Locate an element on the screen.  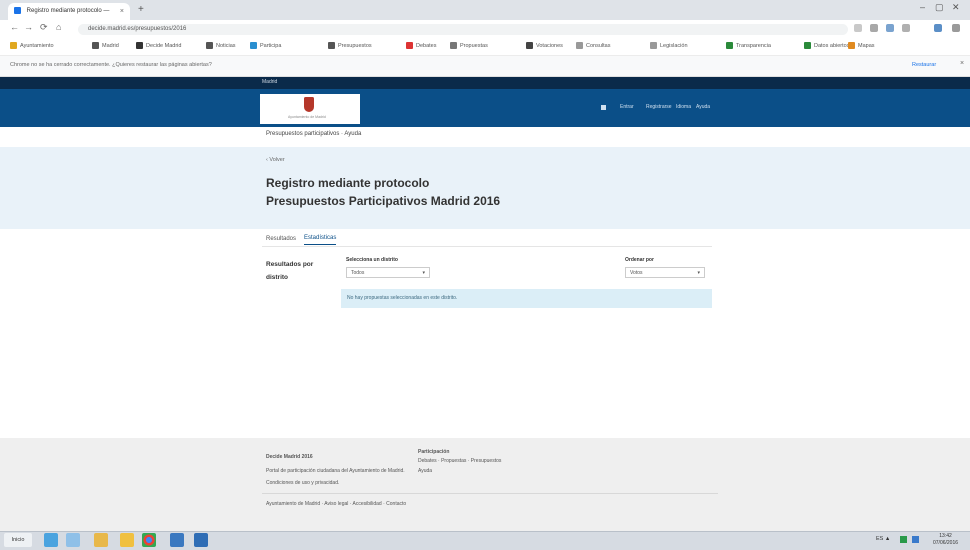
menu-icon is located at coordinates (956, 28).